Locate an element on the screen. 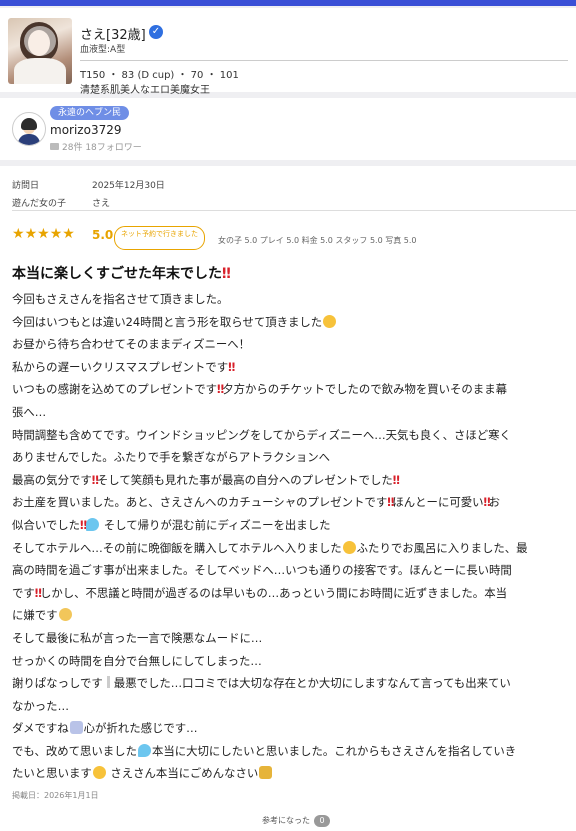  review-body-line: ありませんでした。ふたりで手を繋ぎながらアトラクションへ is located at coordinates (294, 457).